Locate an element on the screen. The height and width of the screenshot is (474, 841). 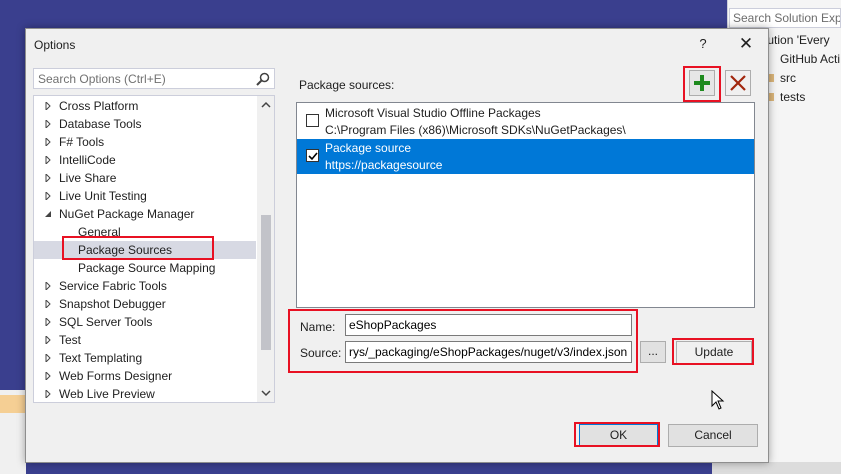
source-name: Microsoft Visual Studio Offline Packages is located at coordinates (433, 113).